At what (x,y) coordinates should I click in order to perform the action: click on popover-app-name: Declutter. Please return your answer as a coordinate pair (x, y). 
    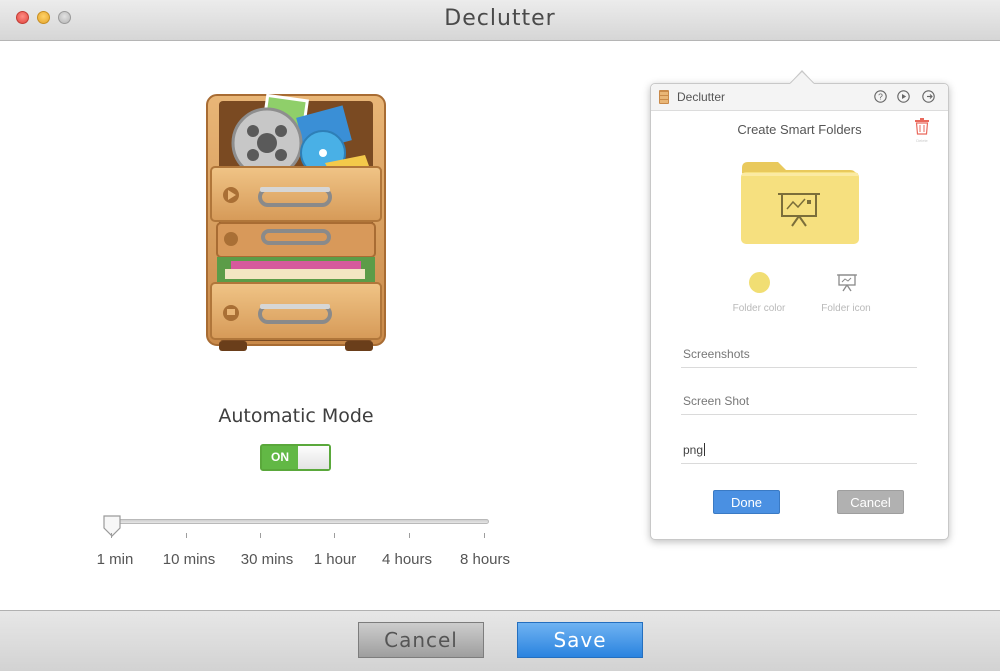
    Looking at the image, I should click on (701, 97).